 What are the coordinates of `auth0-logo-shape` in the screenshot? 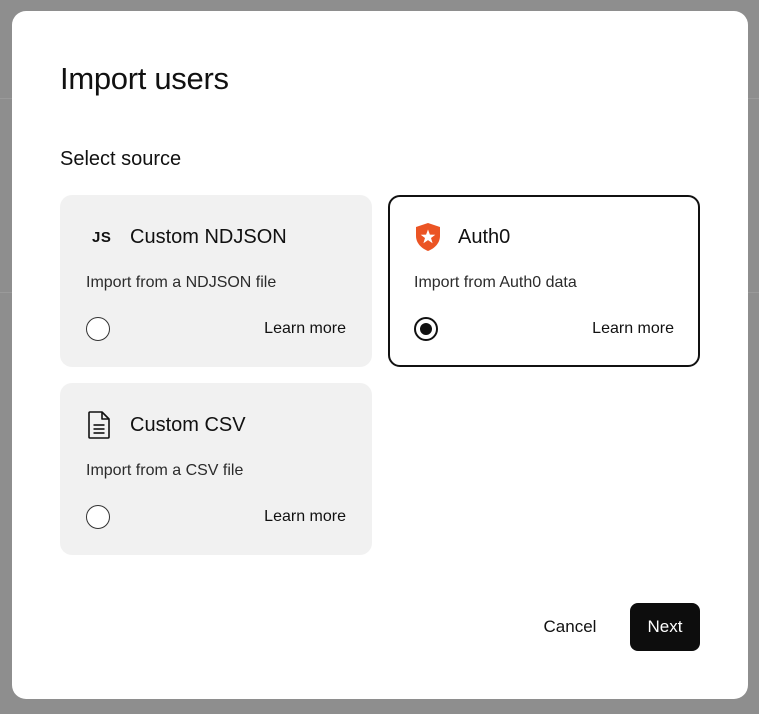 It's located at (428, 237).